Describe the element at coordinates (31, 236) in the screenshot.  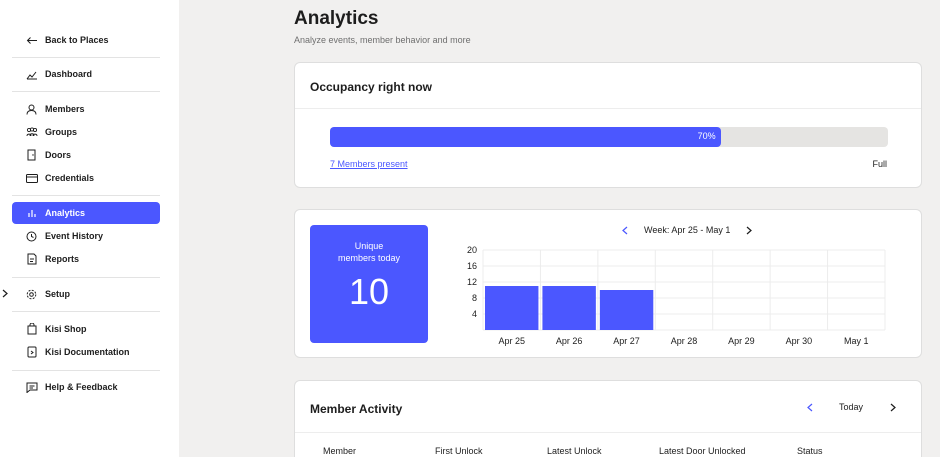
I see `history-icon` at that location.